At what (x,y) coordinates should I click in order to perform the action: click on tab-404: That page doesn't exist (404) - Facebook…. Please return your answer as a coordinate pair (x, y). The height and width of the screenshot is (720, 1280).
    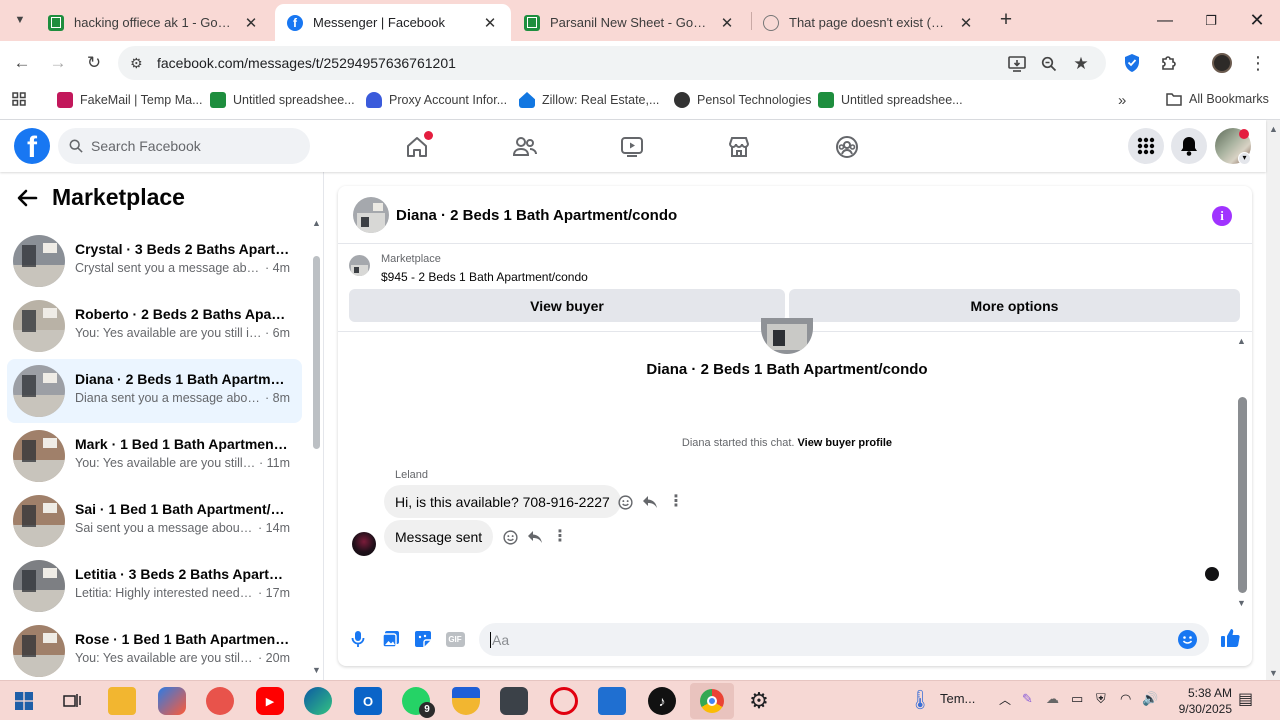
    Looking at the image, I should click on (869, 22).